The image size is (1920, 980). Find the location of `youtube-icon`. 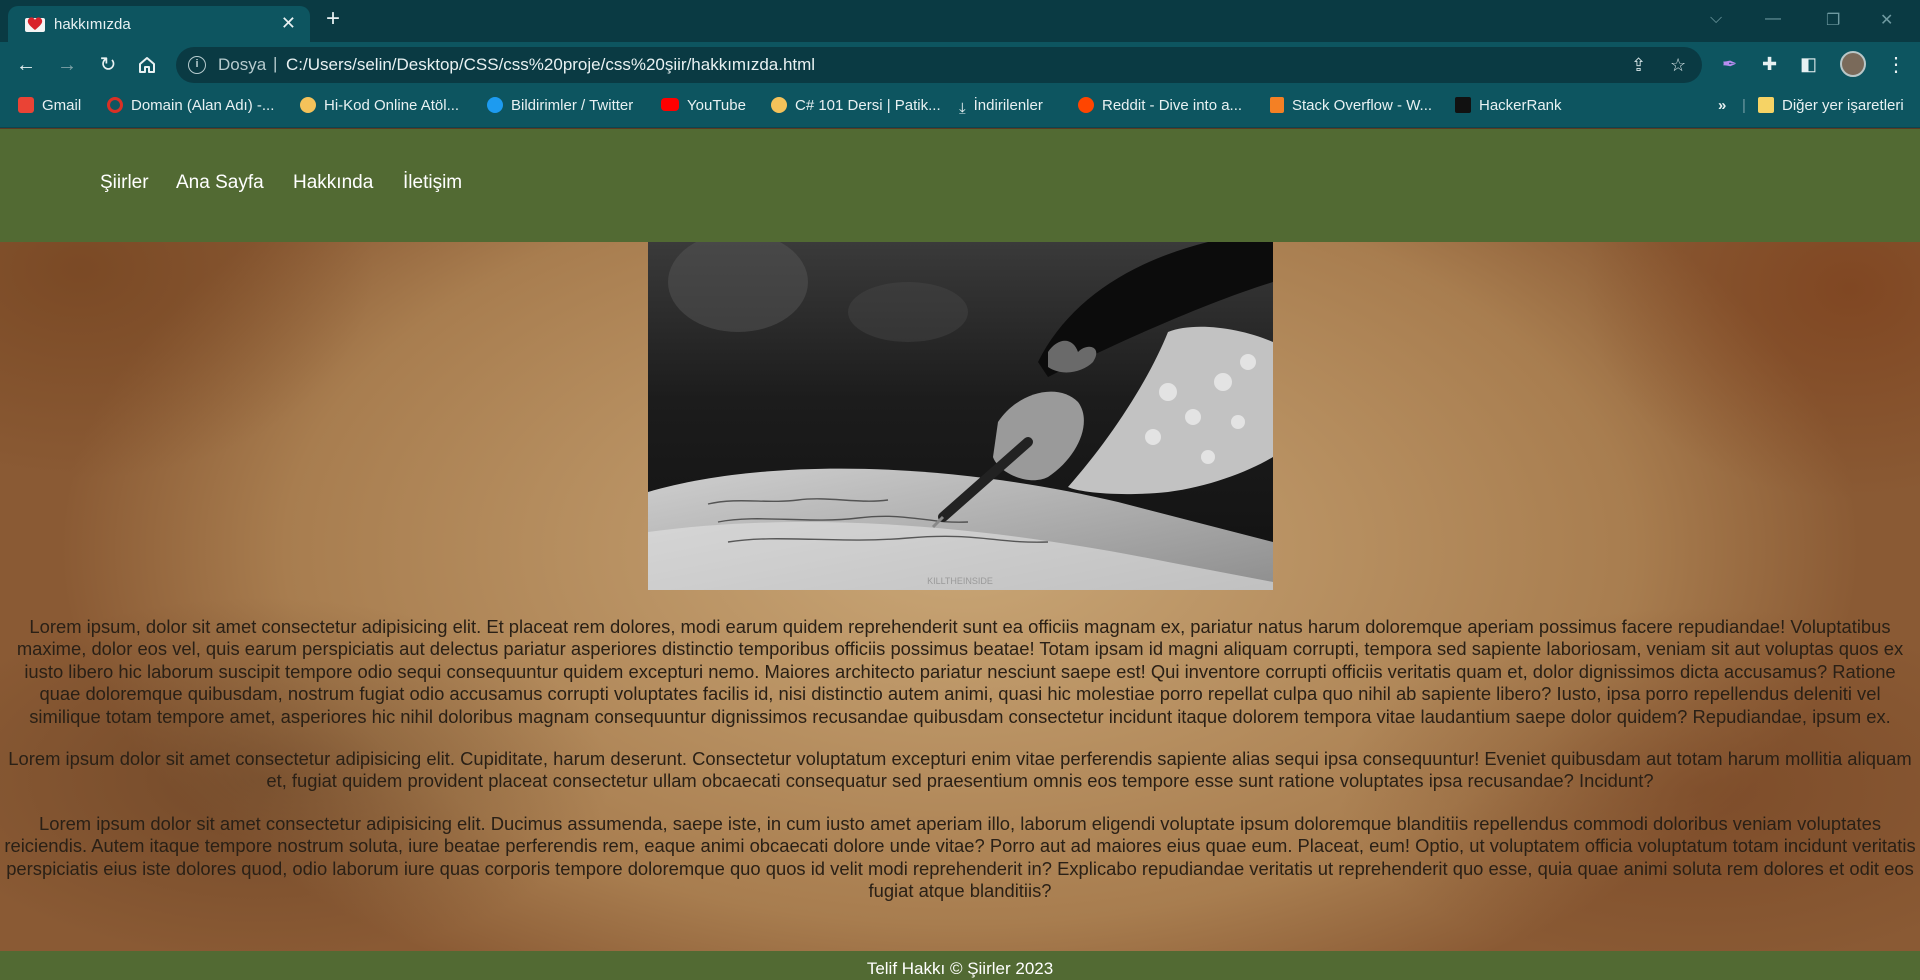

youtube-icon is located at coordinates (670, 104).